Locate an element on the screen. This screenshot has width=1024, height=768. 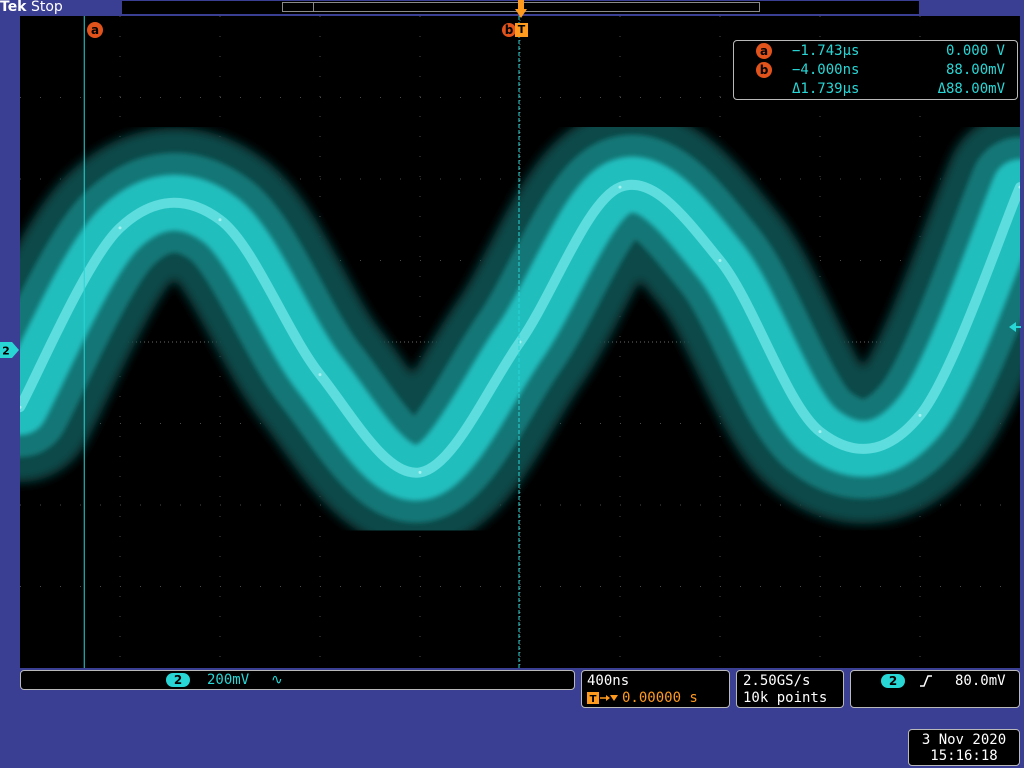
record-view-cursor-mark is located at coordinates (313, 7).